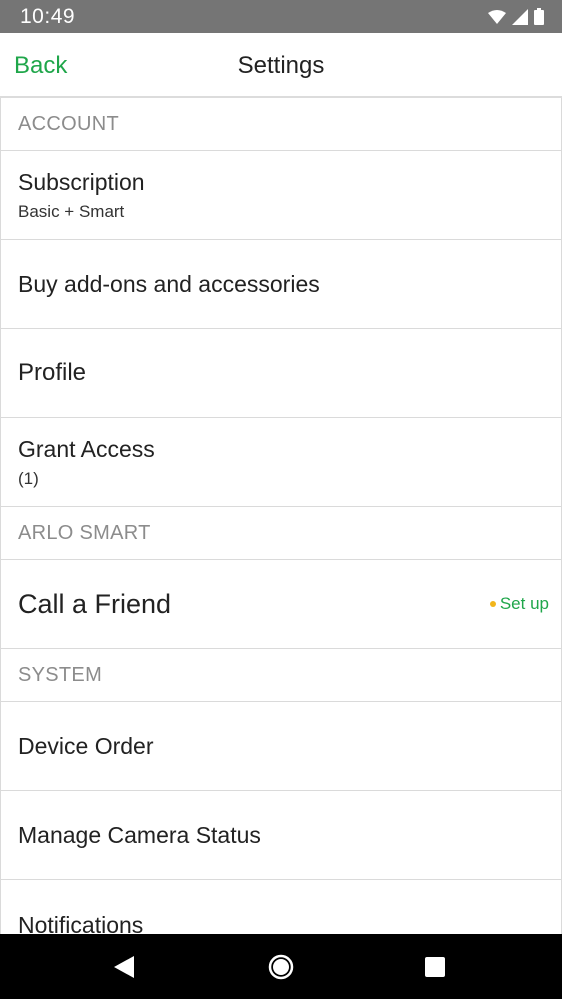 This screenshot has width=562, height=999. I want to click on device-order-row: Device Order, so click(281, 746).